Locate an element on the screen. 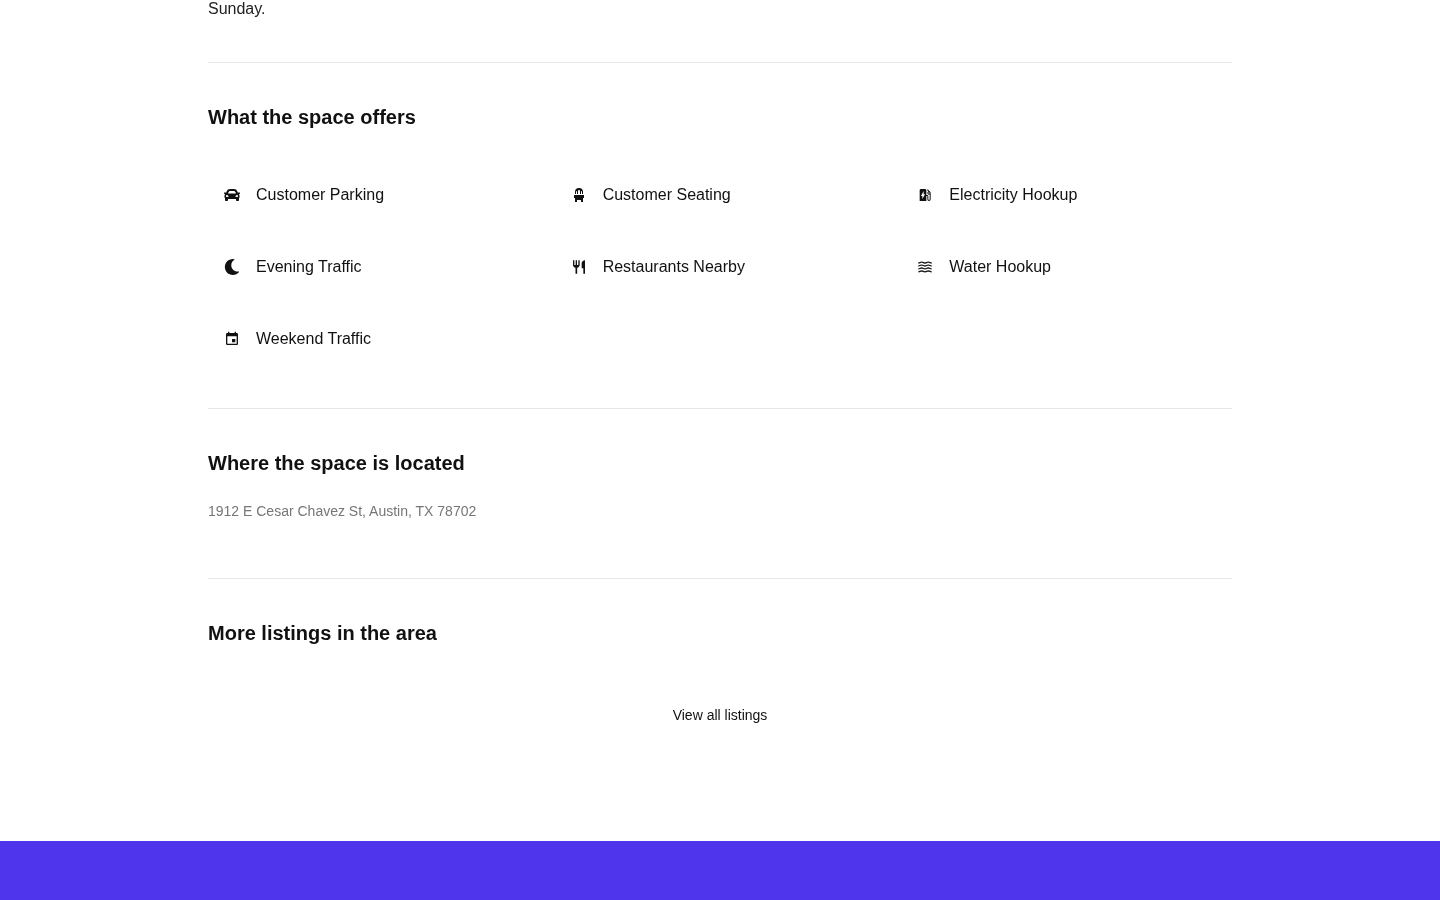 Image resolution: width=1440 pixels, height=900 pixels. moon-icon is located at coordinates (232, 267).